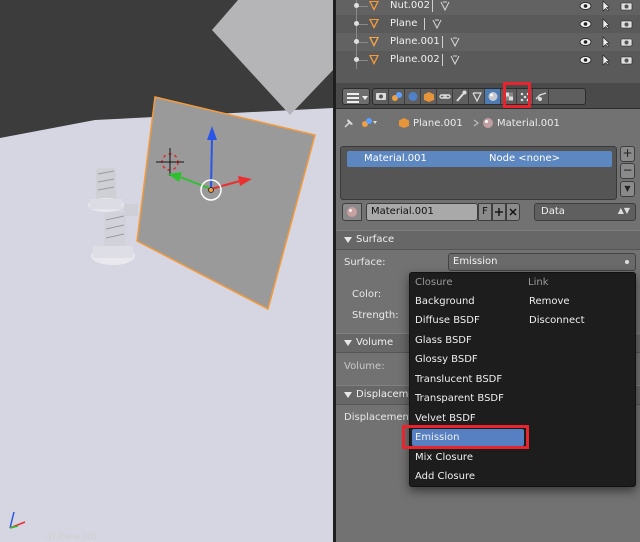  I want to click on outliner-row-plane-002: Plane.002, so click(488, 60).